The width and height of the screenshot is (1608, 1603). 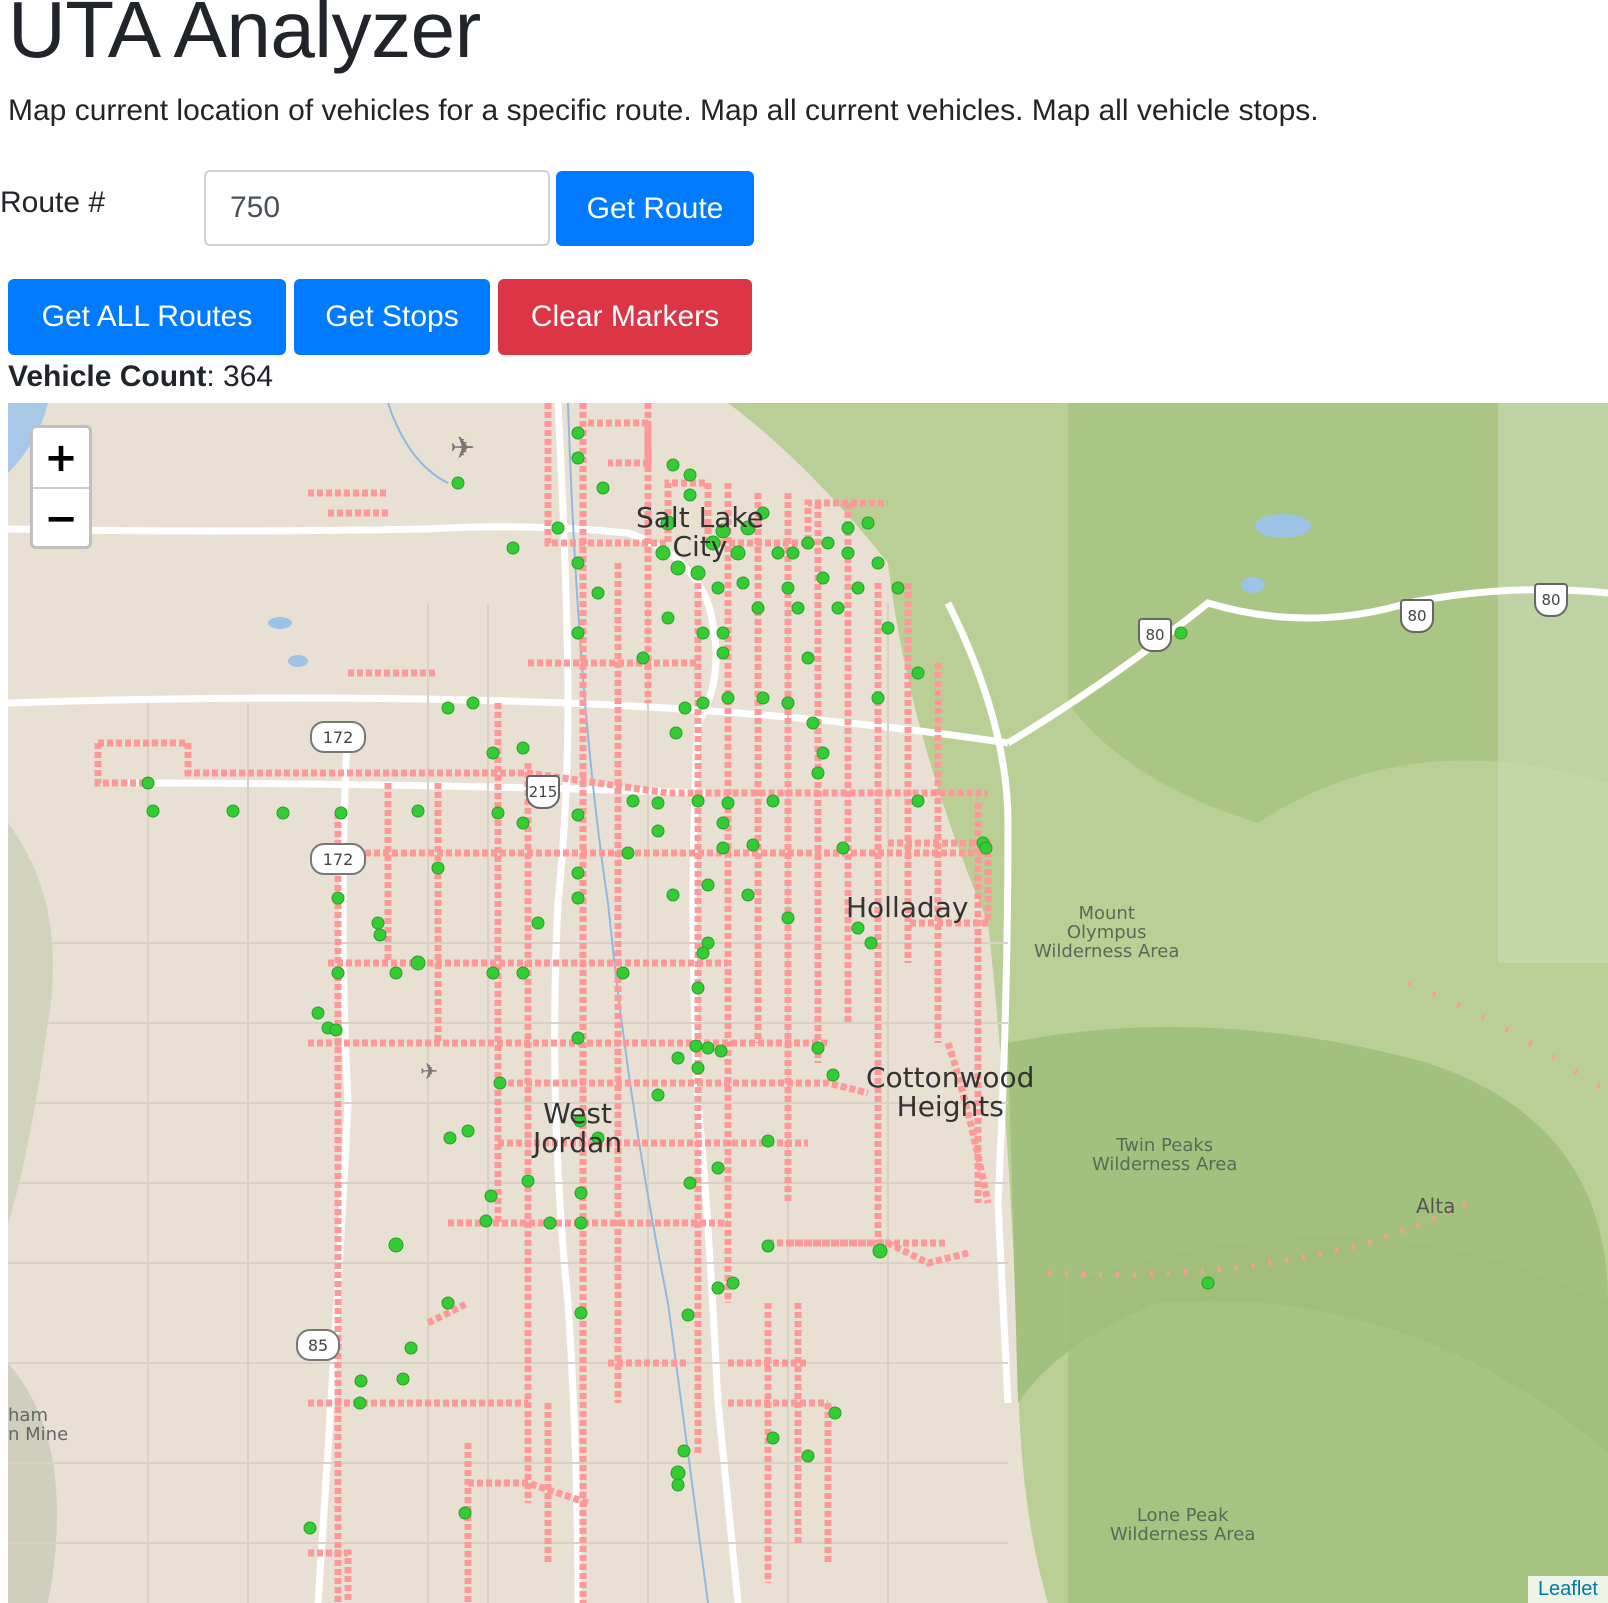 I want to click on wilderness-label-line: Olympus, so click(x=1106, y=932).